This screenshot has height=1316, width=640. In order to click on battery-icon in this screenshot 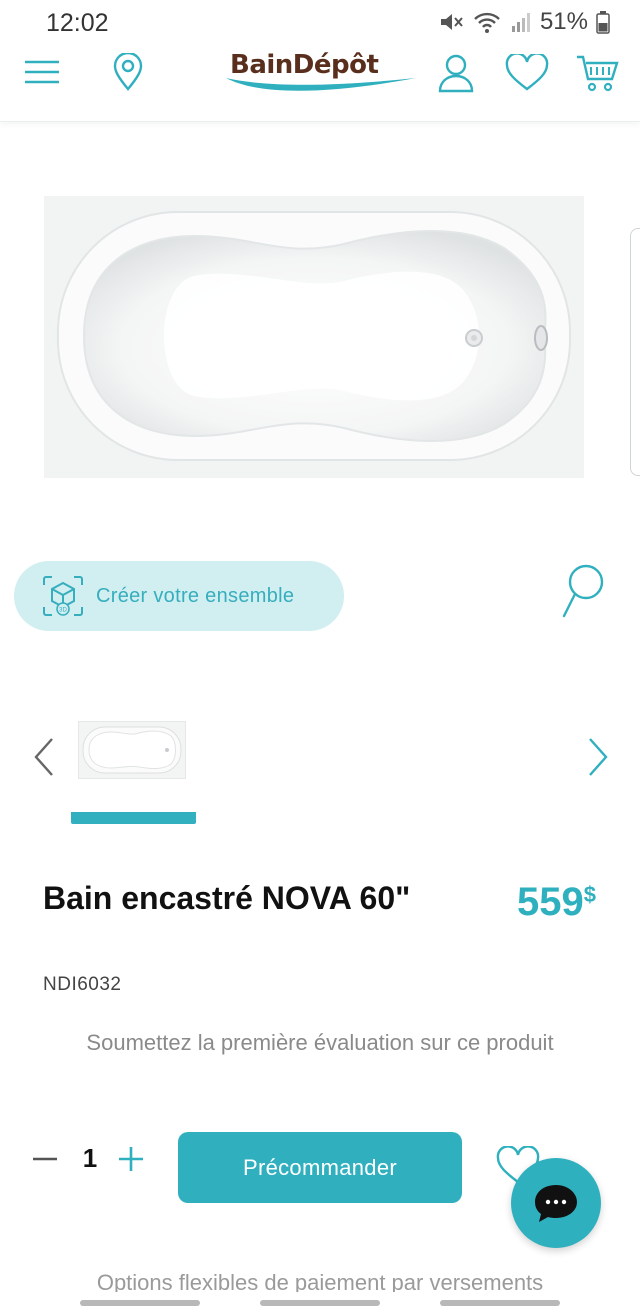, I will do `click(603, 22)`.